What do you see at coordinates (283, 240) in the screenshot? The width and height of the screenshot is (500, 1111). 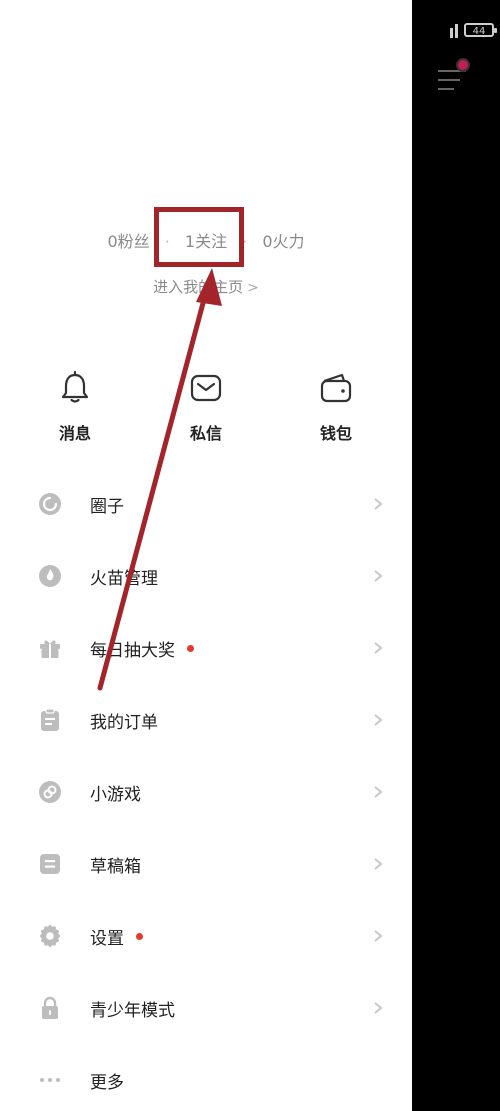 I see `firepower-count: 0火力` at bounding box center [283, 240].